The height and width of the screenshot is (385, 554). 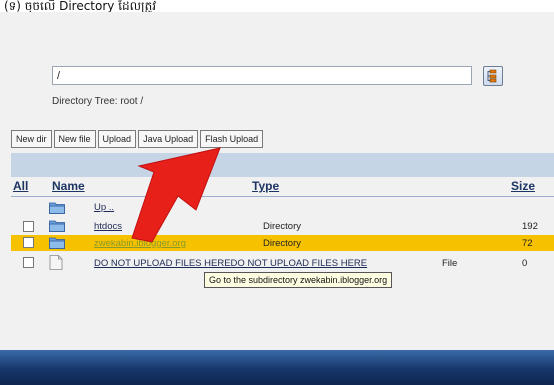 I want to click on size-column-header: Size, so click(x=523, y=186).